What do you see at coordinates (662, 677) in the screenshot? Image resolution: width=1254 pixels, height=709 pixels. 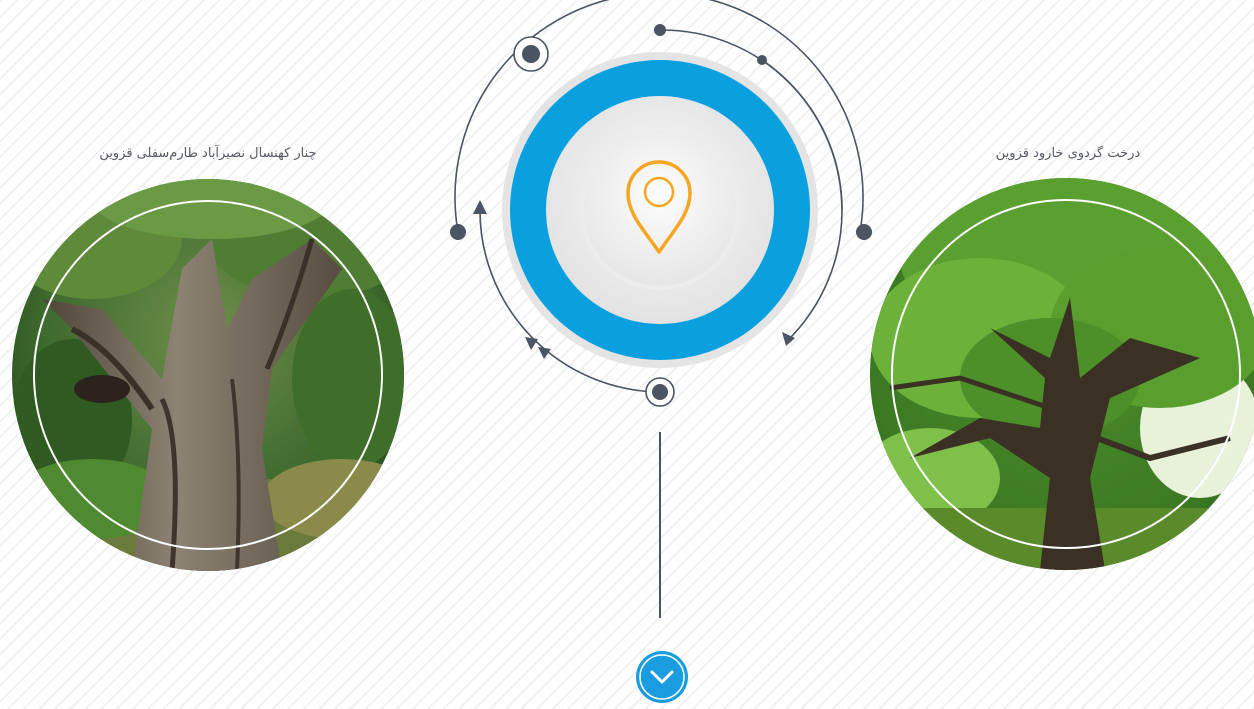 I see `scroll-down-button` at bounding box center [662, 677].